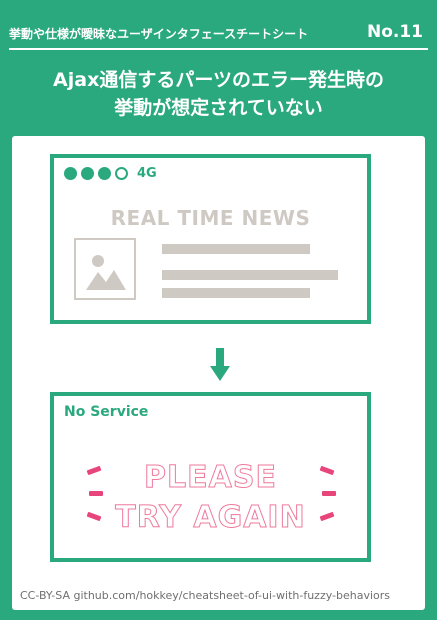 The height and width of the screenshot is (620, 437). I want to click on header-bar: 挙動や仕様が曖昧なユーザインタフェースチートシート No.11, so click(218, 29).